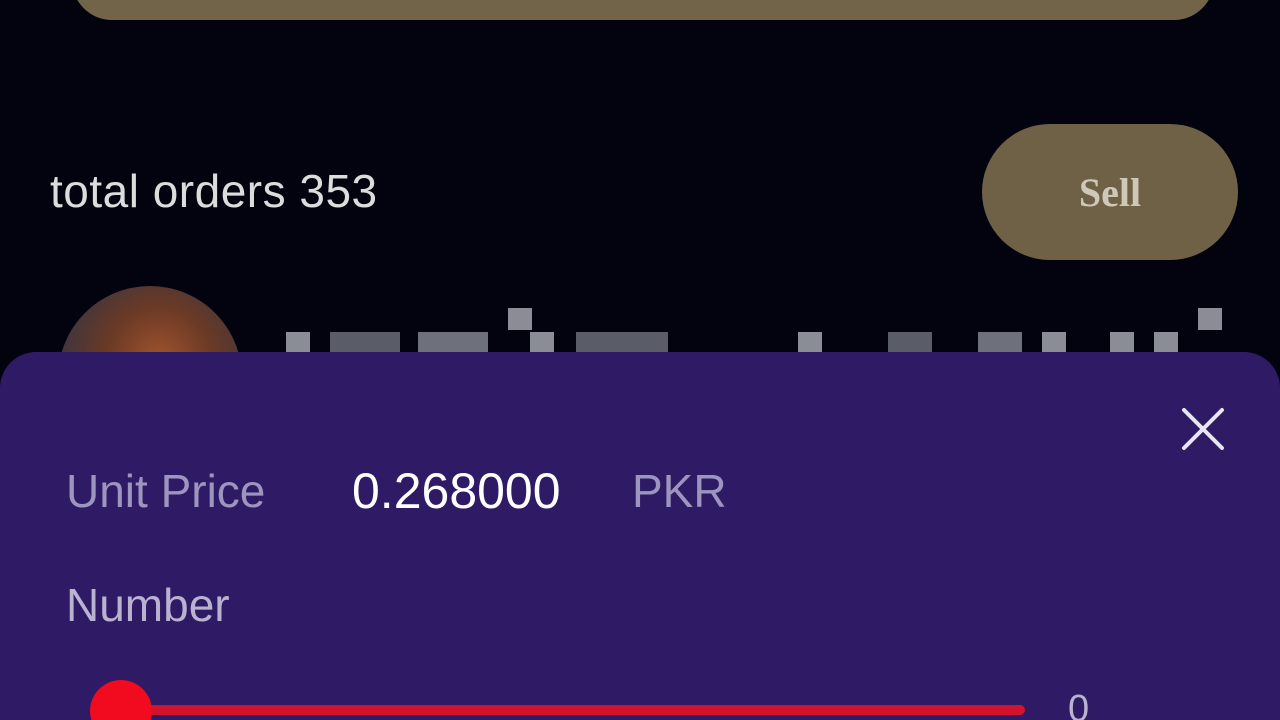  What do you see at coordinates (643, 10) in the screenshot?
I see `top-action-button` at bounding box center [643, 10].